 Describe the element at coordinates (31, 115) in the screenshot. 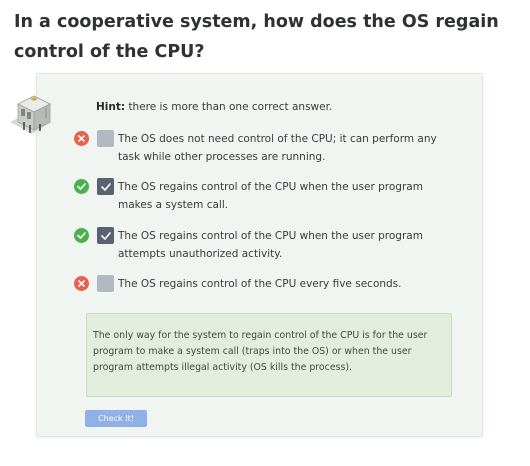

I see `robot-character-icon` at that location.